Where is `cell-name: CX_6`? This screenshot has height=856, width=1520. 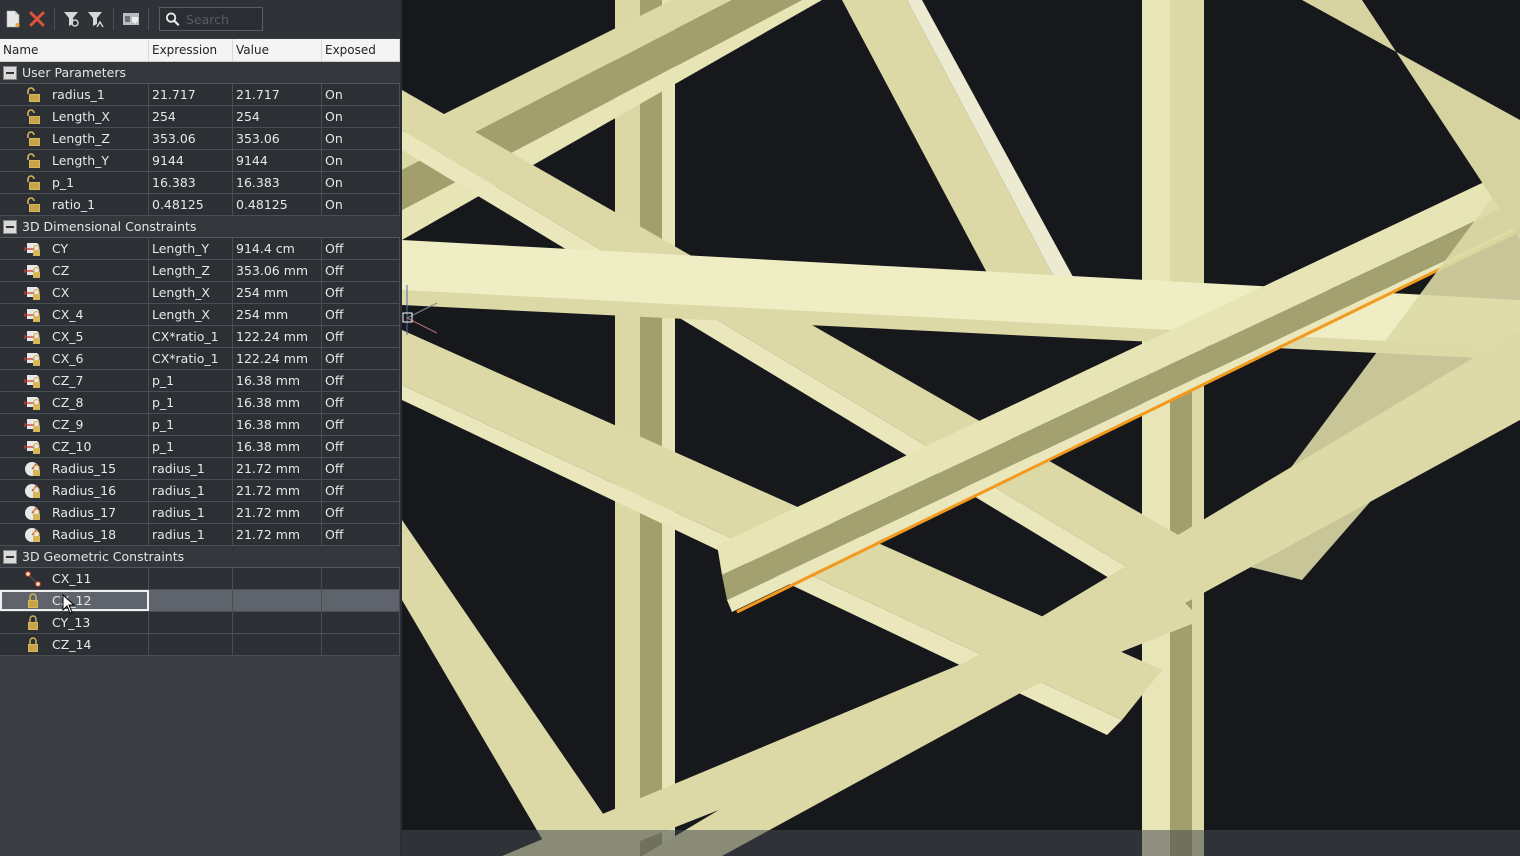 cell-name: CX_6 is located at coordinates (74, 358).